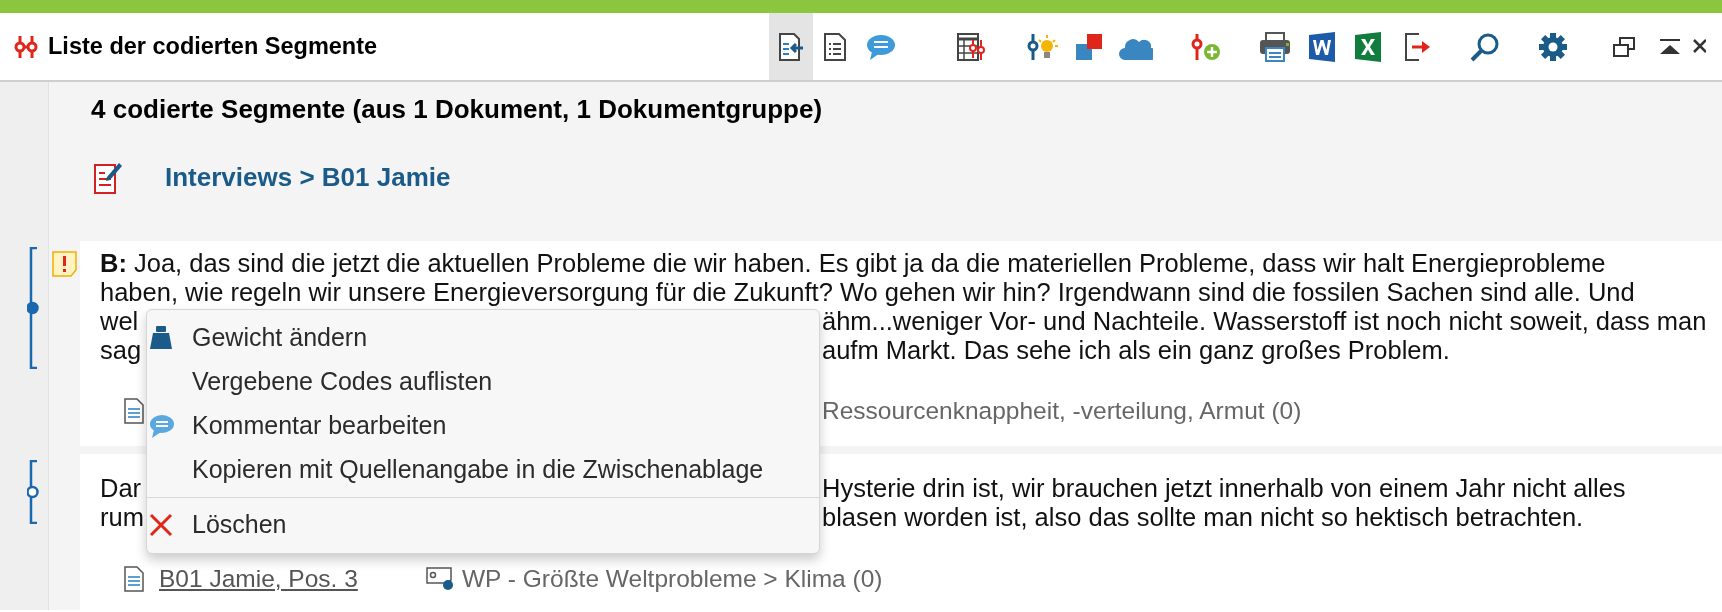  Describe the element at coordinates (1368, 46) in the screenshot. I see `excel-document-icon` at that location.